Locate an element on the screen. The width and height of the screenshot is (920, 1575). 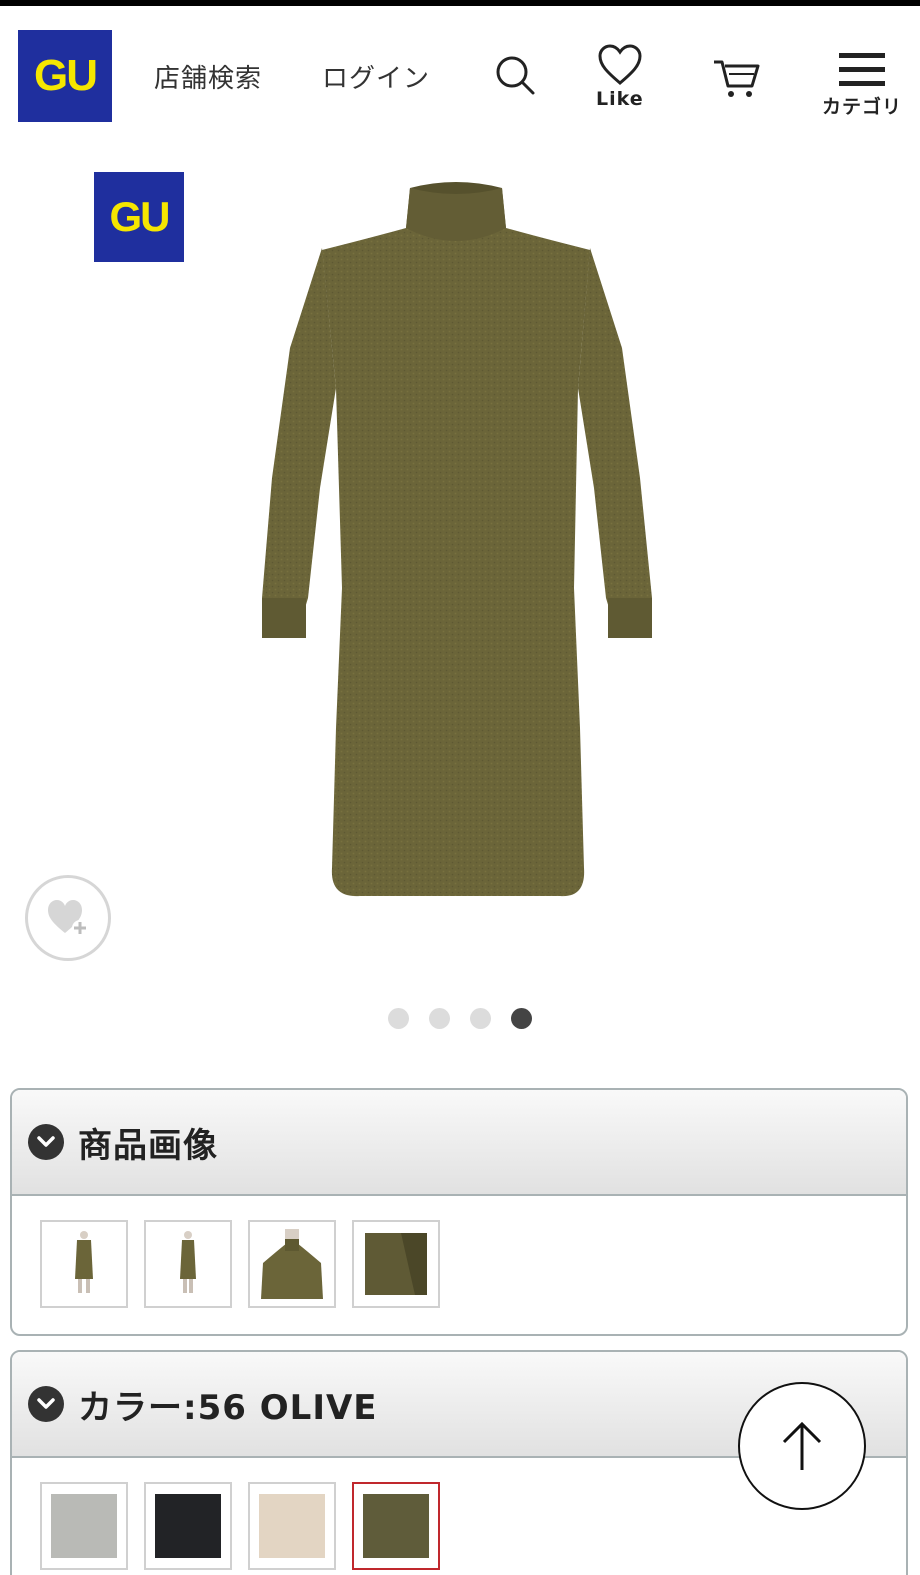
category-menu-button: カテゴリ is located at coordinates (862, 84).